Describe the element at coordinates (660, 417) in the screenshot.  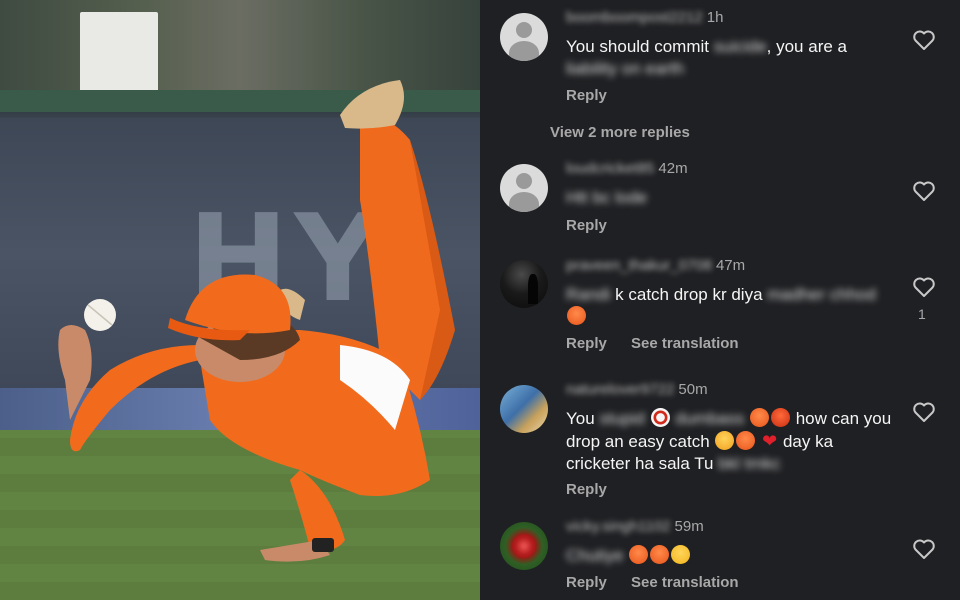
I see `prohibited-icon` at that location.